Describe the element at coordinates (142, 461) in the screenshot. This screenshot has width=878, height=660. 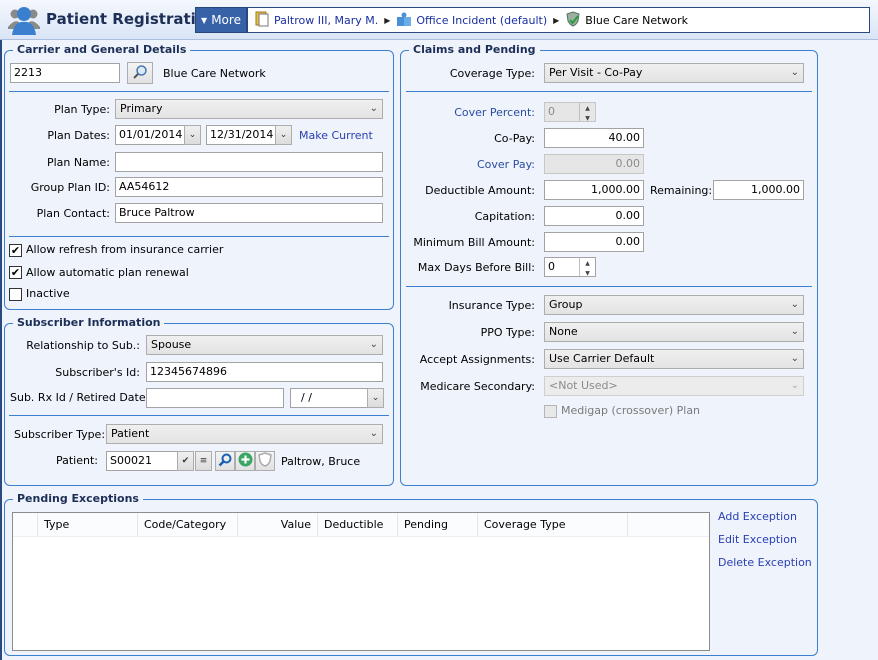
I see `patient-code-input: S00021` at that location.